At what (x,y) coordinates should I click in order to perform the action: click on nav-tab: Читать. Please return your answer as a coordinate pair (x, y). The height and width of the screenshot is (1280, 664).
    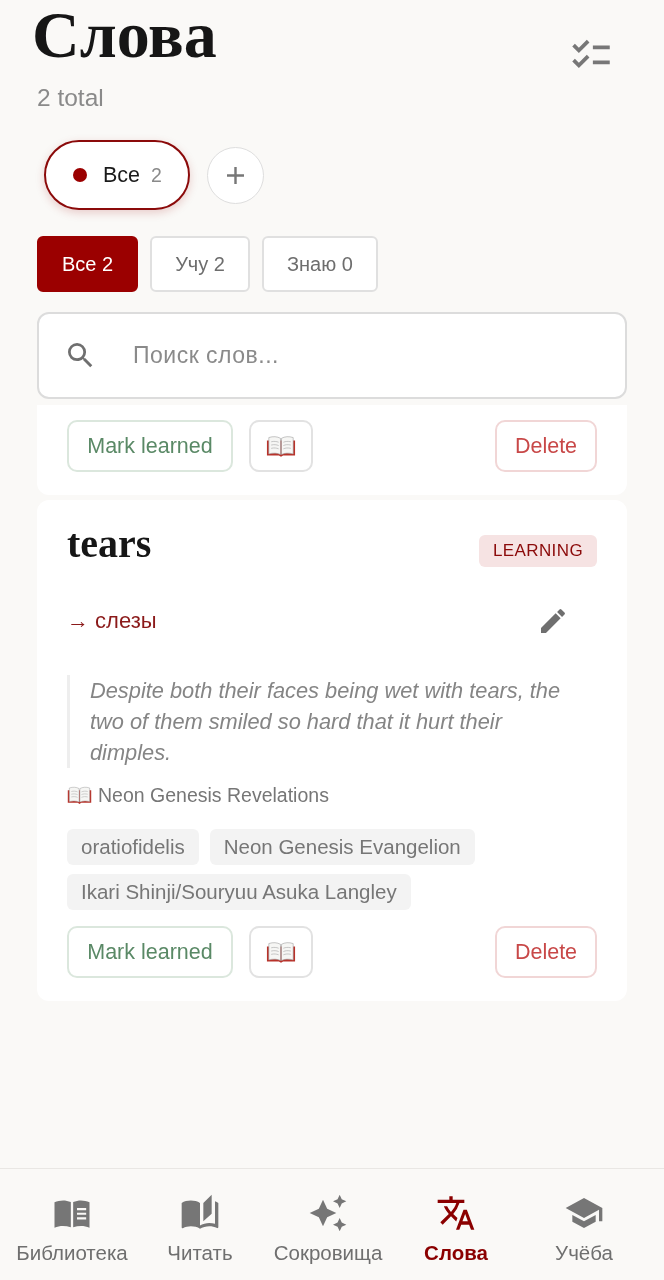
    Looking at the image, I should click on (200, 1224).